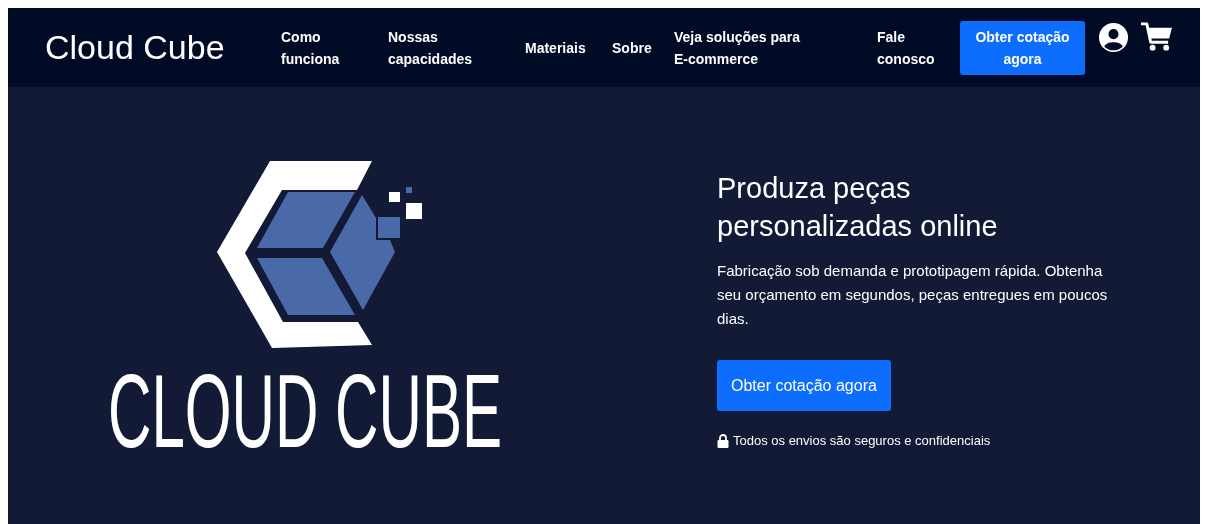  What do you see at coordinates (305, 411) in the screenshot?
I see `logo-wordmark: CLOUD CUBE` at bounding box center [305, 411].